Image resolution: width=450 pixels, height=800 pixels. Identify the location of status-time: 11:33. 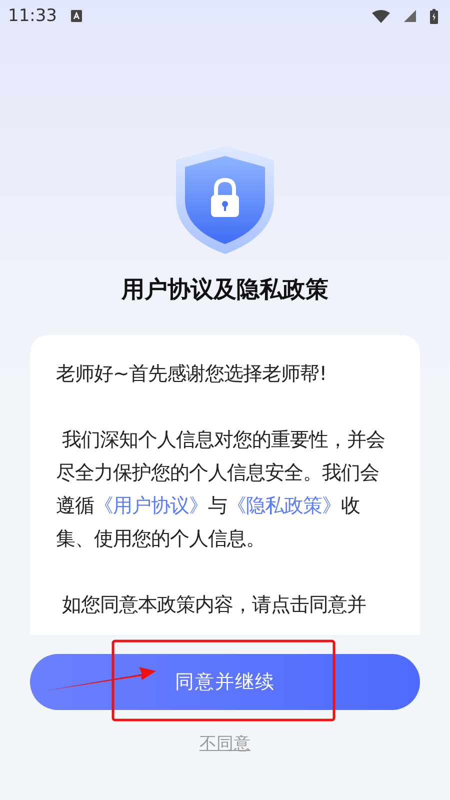
(32, 16).